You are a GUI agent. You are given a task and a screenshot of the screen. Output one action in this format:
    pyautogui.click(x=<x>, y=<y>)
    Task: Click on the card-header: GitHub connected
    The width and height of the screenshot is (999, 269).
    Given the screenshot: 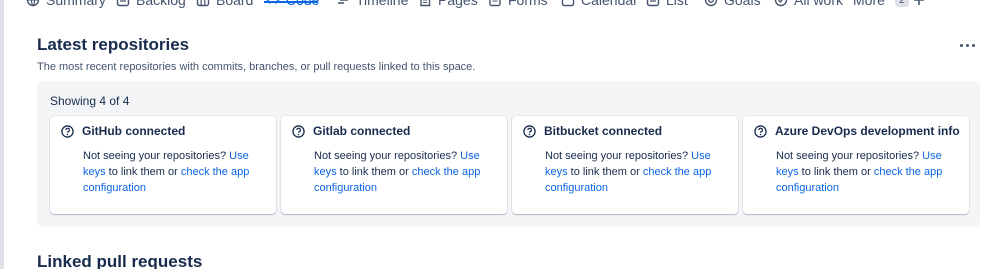 What is the action you would take?
    pyautogui.click(x=164, y=131)
    